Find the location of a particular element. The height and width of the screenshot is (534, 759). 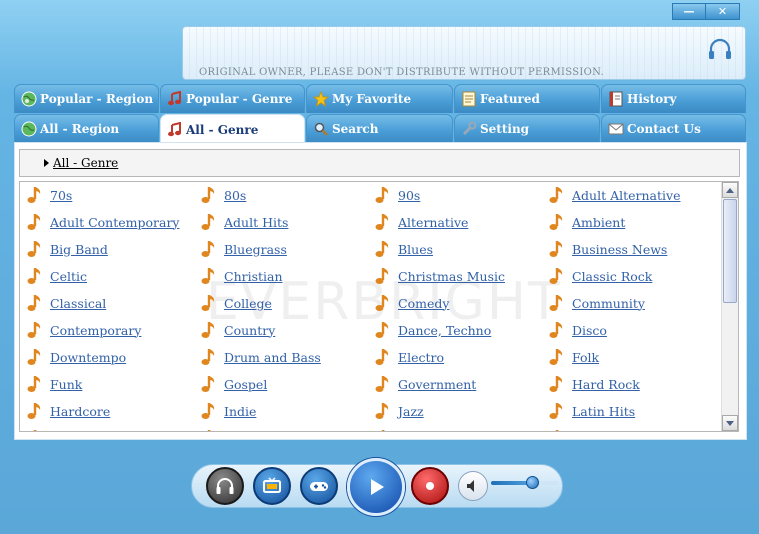

genre-link: Community is located at coordinates (596, 303).